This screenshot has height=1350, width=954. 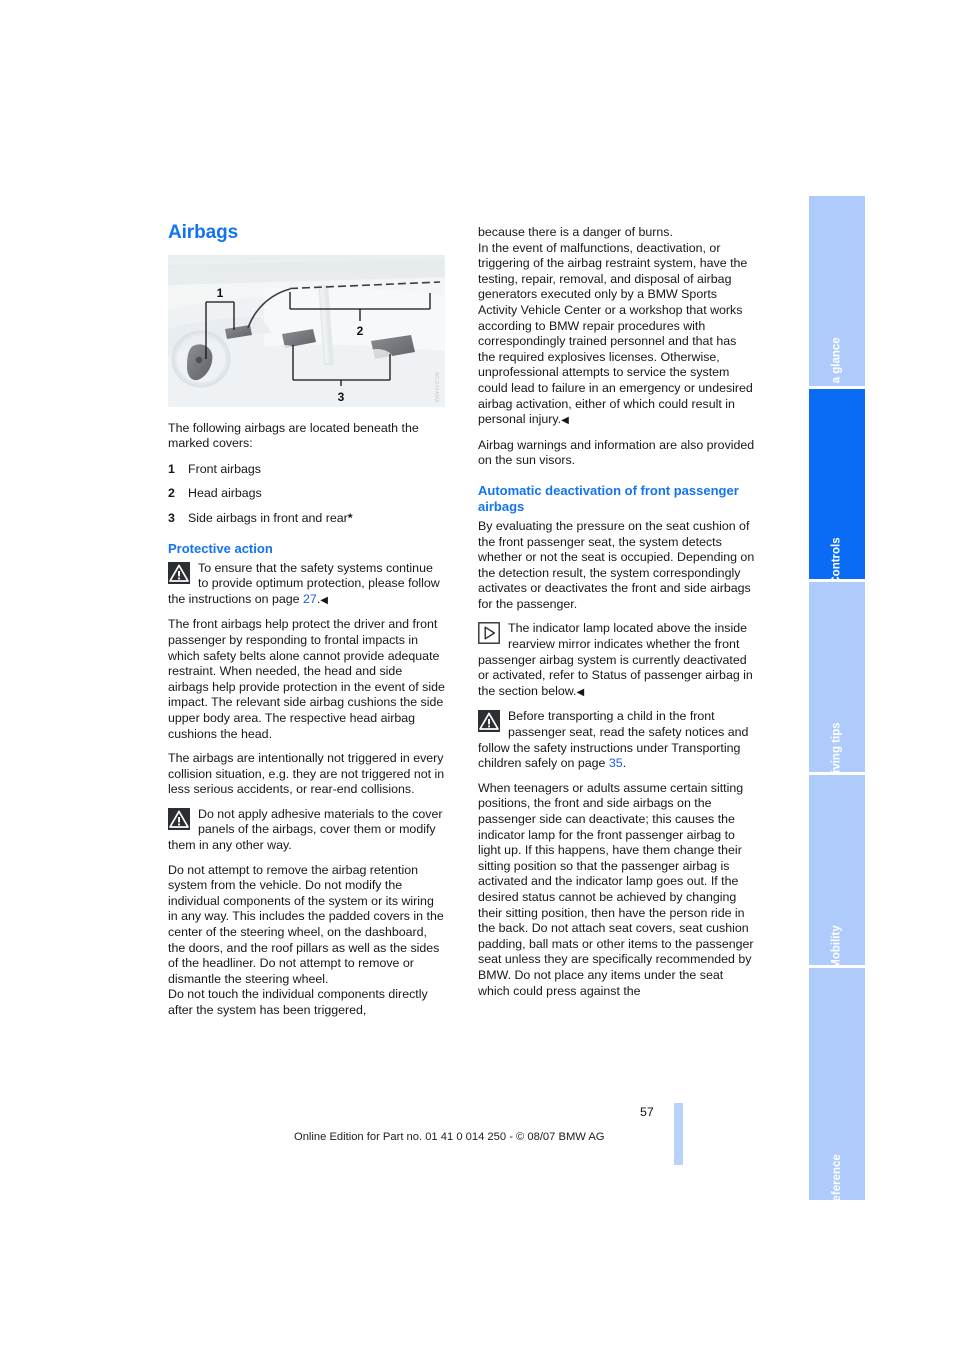 What do you see at coordinates (837, 558) in the screenshot?
I see `tab-controls-label: Controls` at bounding box center [837, 558].